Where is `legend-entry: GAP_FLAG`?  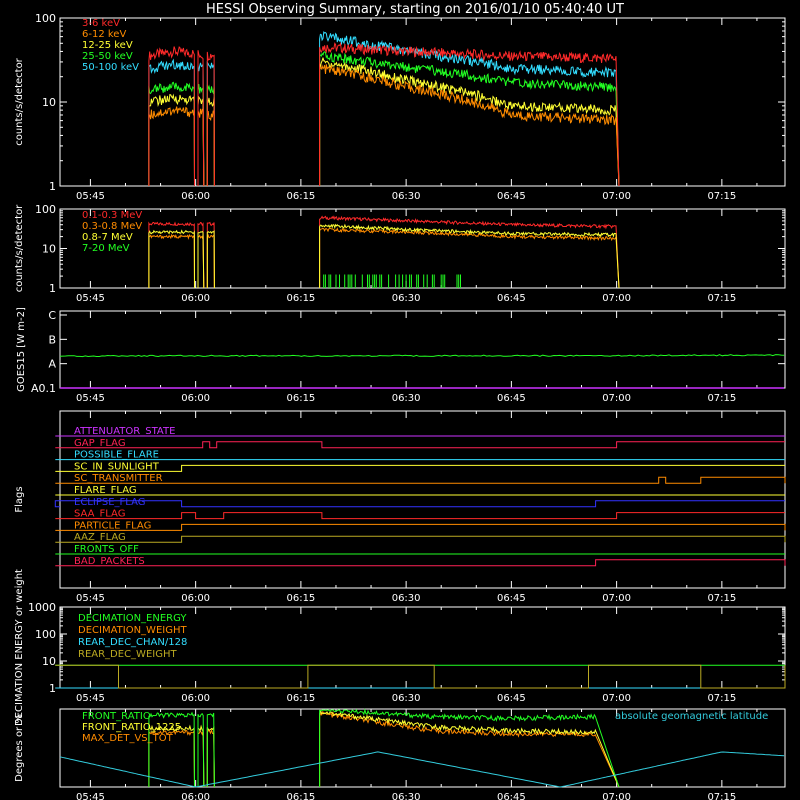
legend-entry: GAP_FLAG is located at coordinates (100, 443).